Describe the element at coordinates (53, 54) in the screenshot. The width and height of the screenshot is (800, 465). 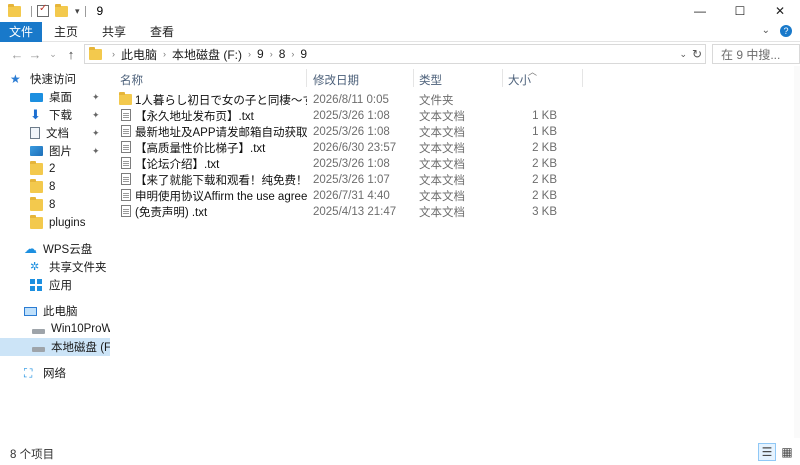
I see `recent-locations-icon: ⌄` at that location.